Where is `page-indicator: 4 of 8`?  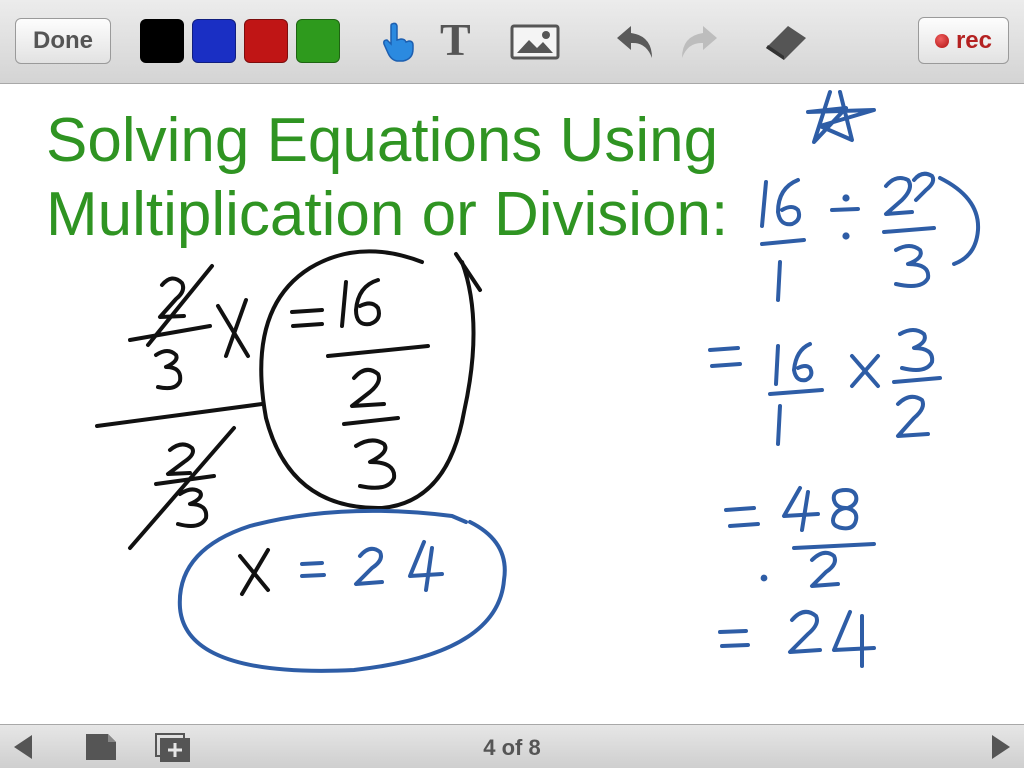
page-indicator: 4 of 8 is located at coordinates (512, 747).